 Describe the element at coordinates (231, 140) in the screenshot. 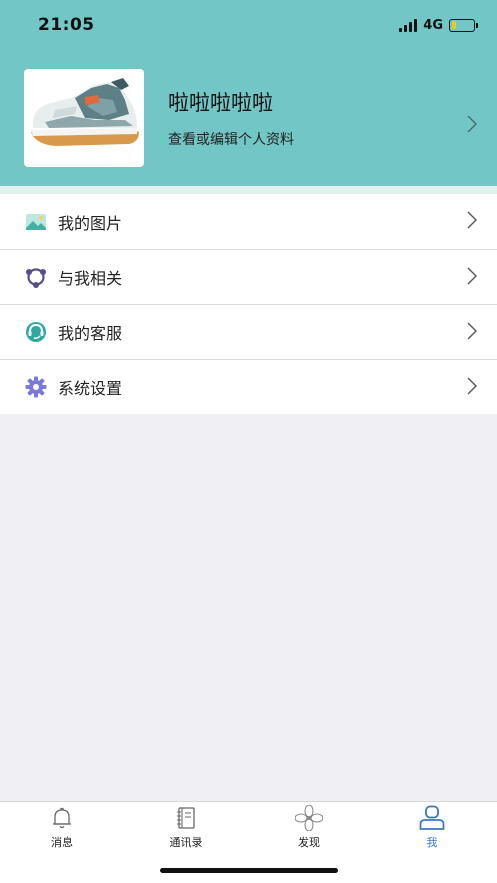

I see `profile-subtitle: 查看或编辑个人资料` at that location.